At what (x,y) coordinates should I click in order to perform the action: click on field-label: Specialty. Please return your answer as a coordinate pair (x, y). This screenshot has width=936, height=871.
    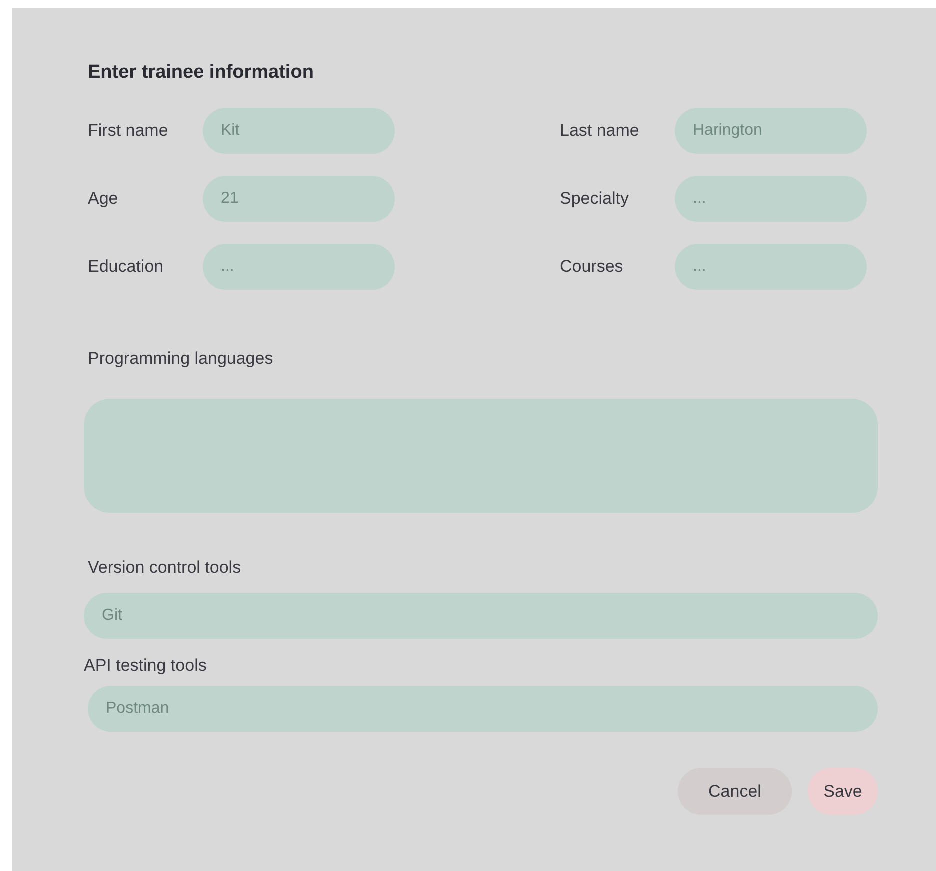
    Looking at the image, I should click on (595, 199).